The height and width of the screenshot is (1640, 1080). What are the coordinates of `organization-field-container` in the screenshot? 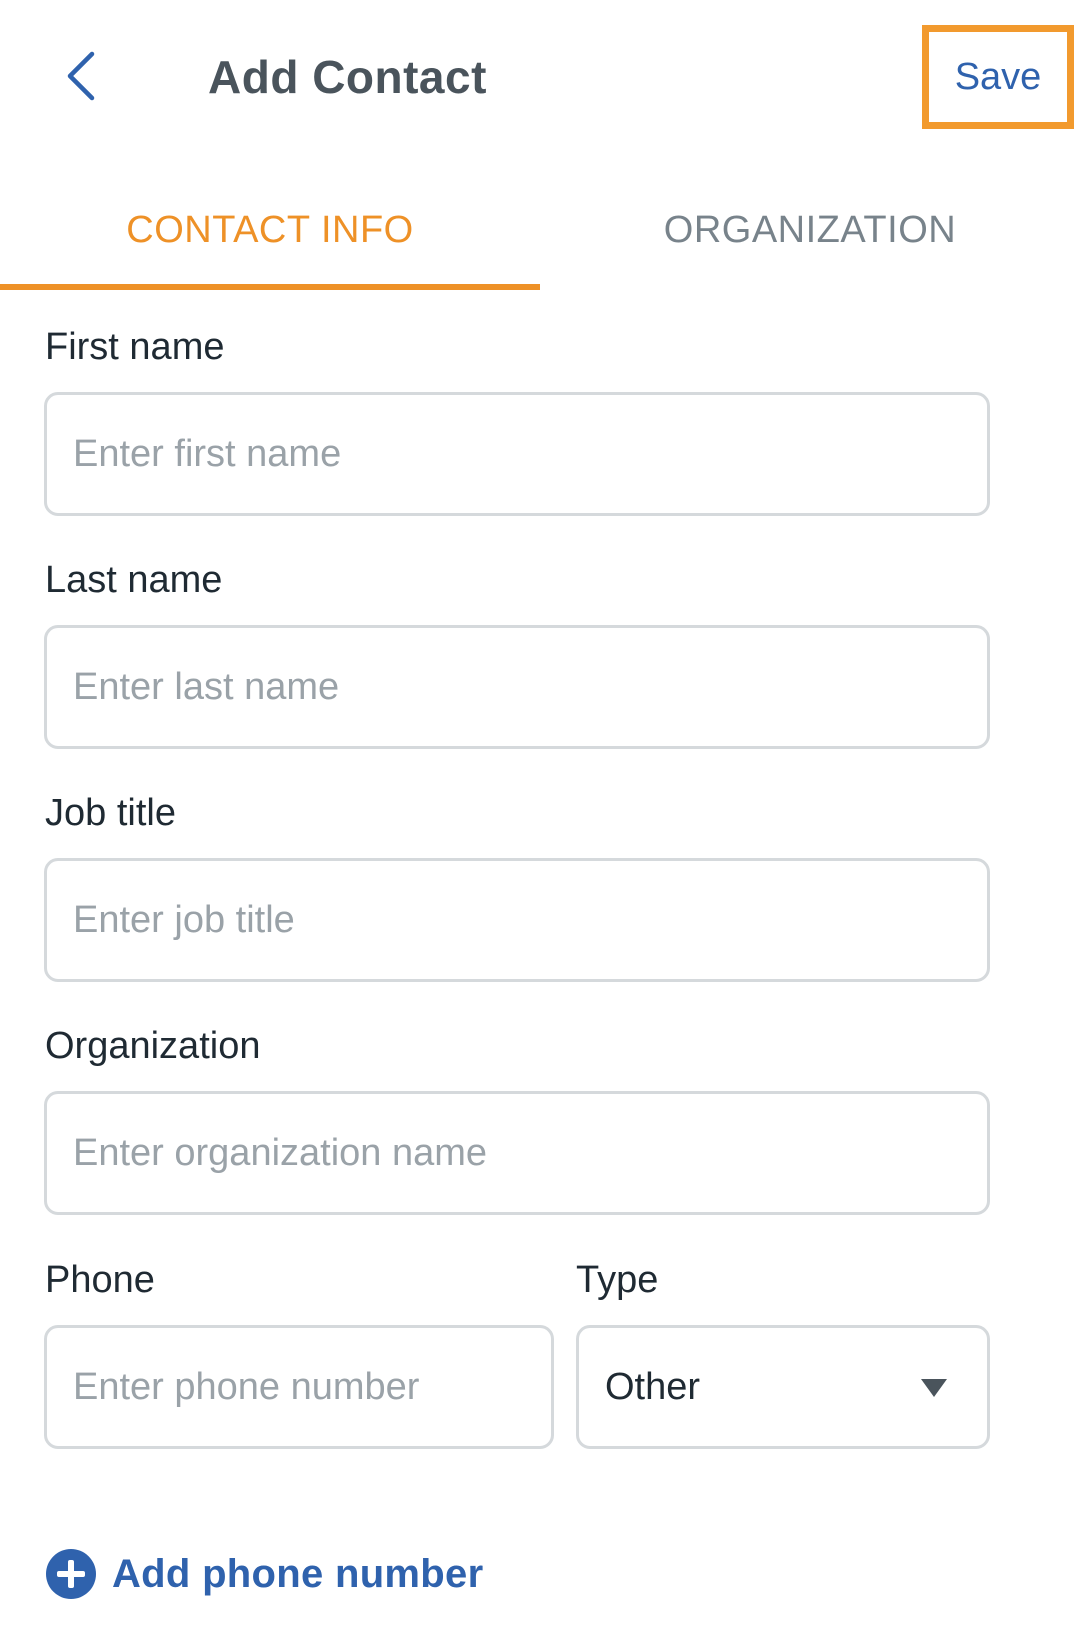 It's located at (517, 1153).